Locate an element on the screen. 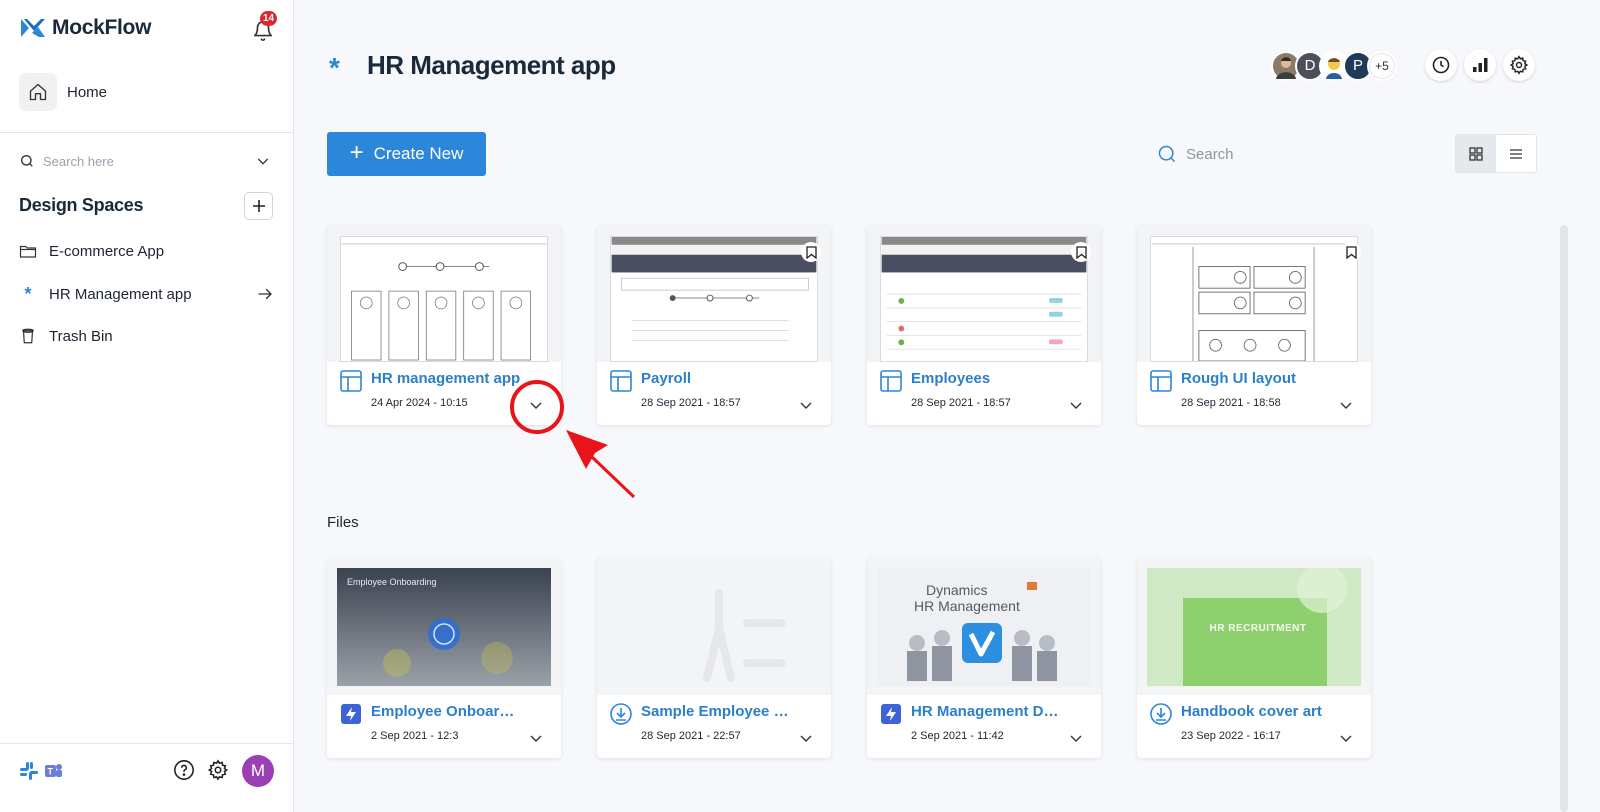  sidebar-search: Search here is located at coordinates (145, 161).